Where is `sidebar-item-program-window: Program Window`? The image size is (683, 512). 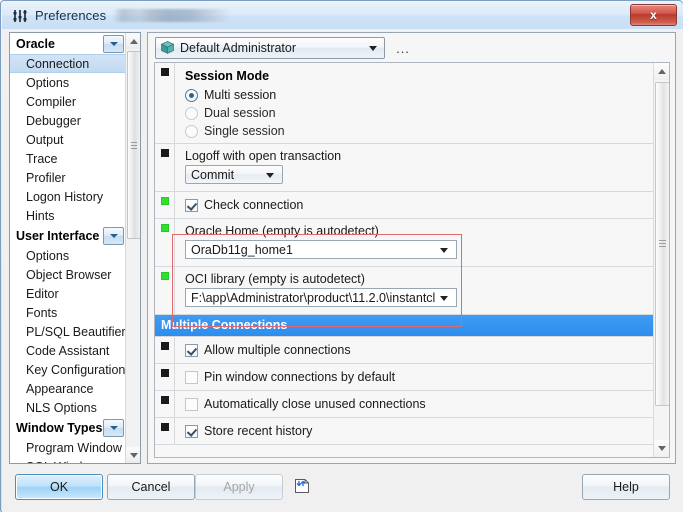
sidebar-item-program-window: Program Window is located at coordinates (68, 447).